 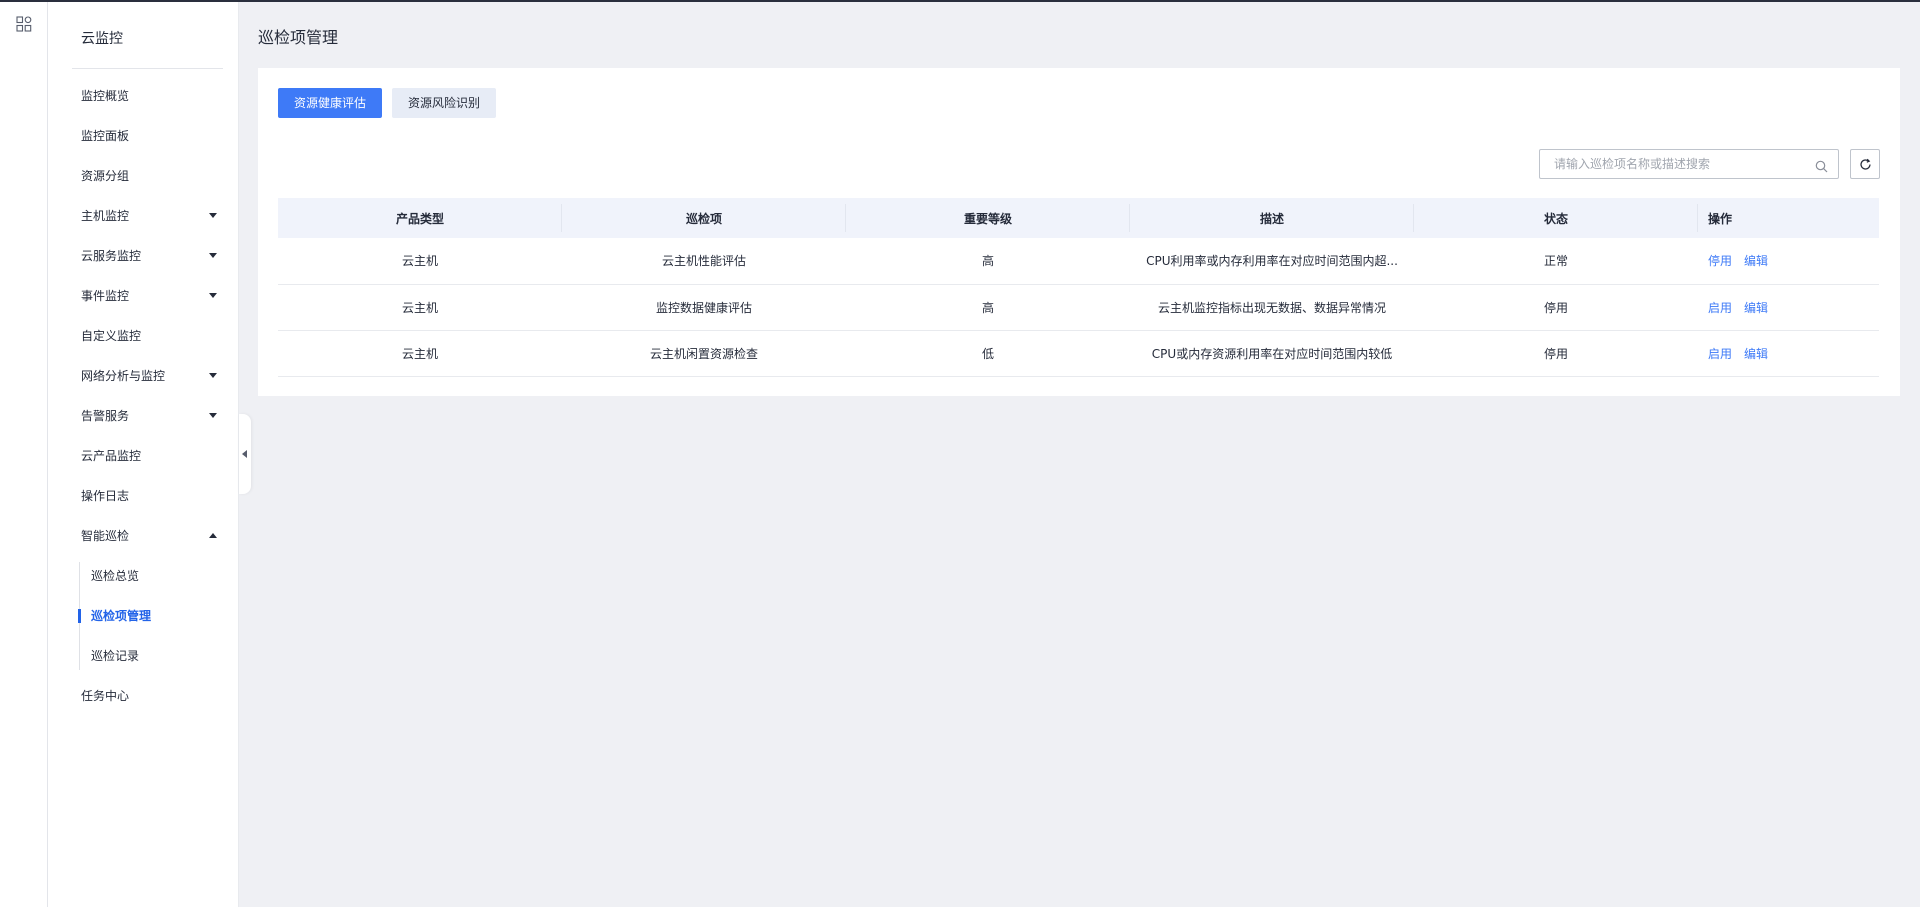 What do you see at coordinates (987, 353) in the screenshot?
I see `cell-importance: 低` at bounding box center [987, 353].